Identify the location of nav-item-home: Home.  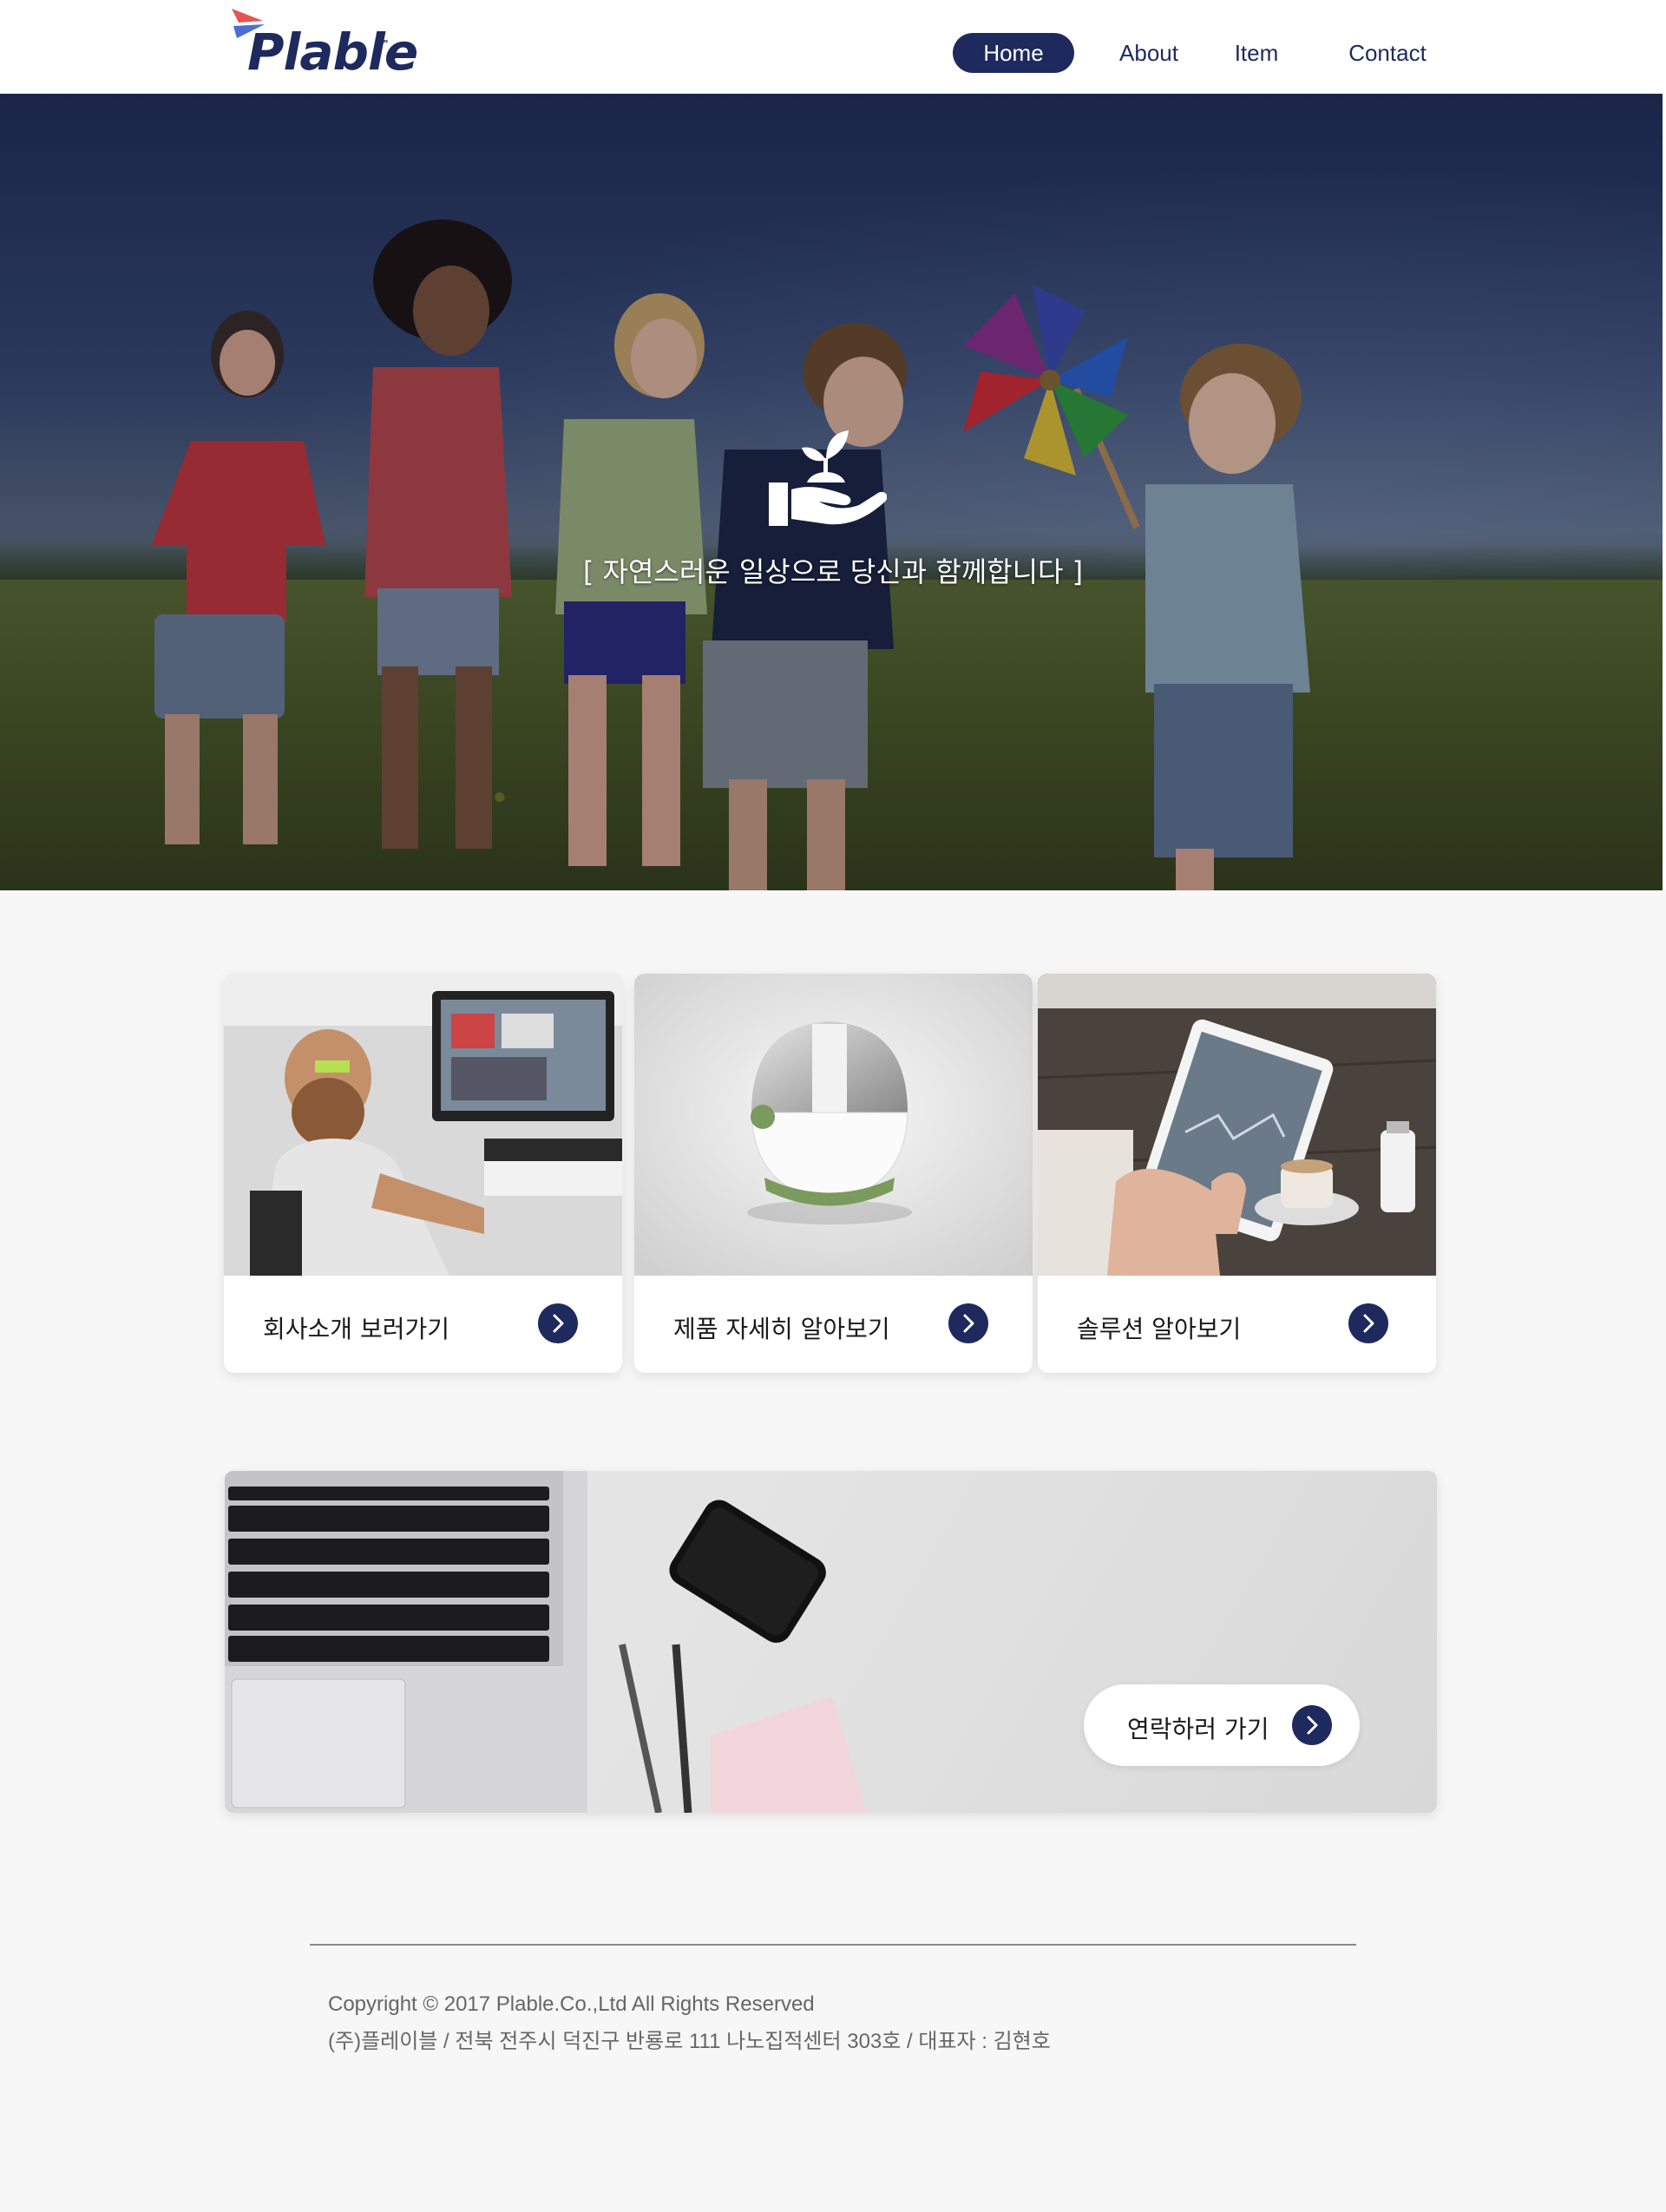
(1013, 53).